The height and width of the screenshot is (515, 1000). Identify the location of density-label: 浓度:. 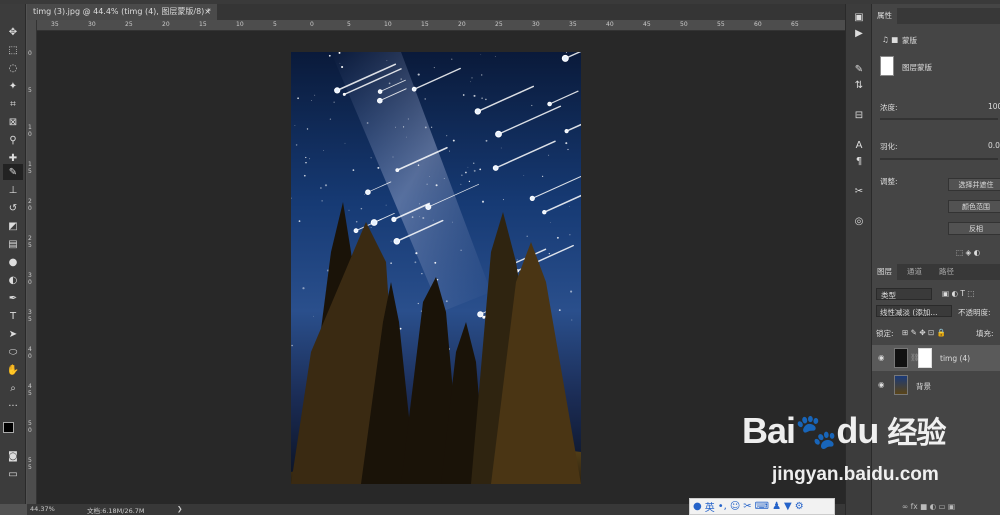
(889, 107).